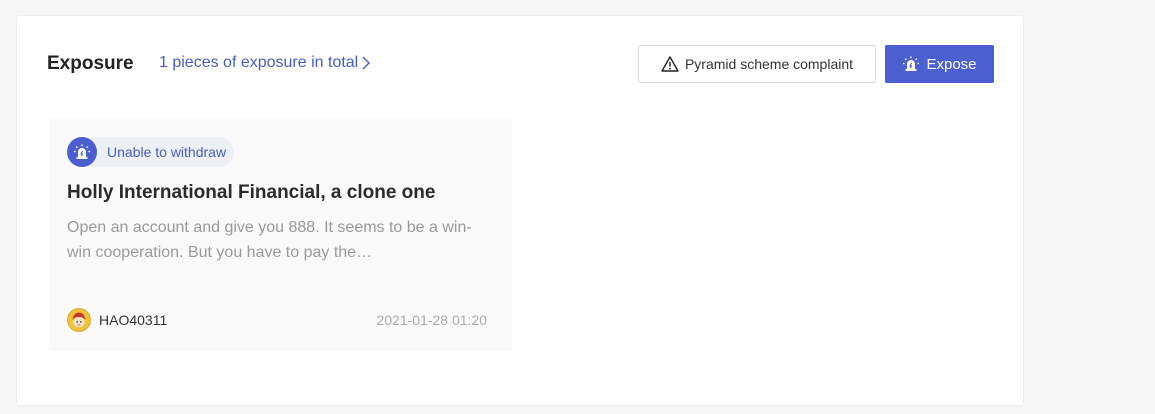  I want to click on category-tag: Unable to withdraw, so click(151, 152).